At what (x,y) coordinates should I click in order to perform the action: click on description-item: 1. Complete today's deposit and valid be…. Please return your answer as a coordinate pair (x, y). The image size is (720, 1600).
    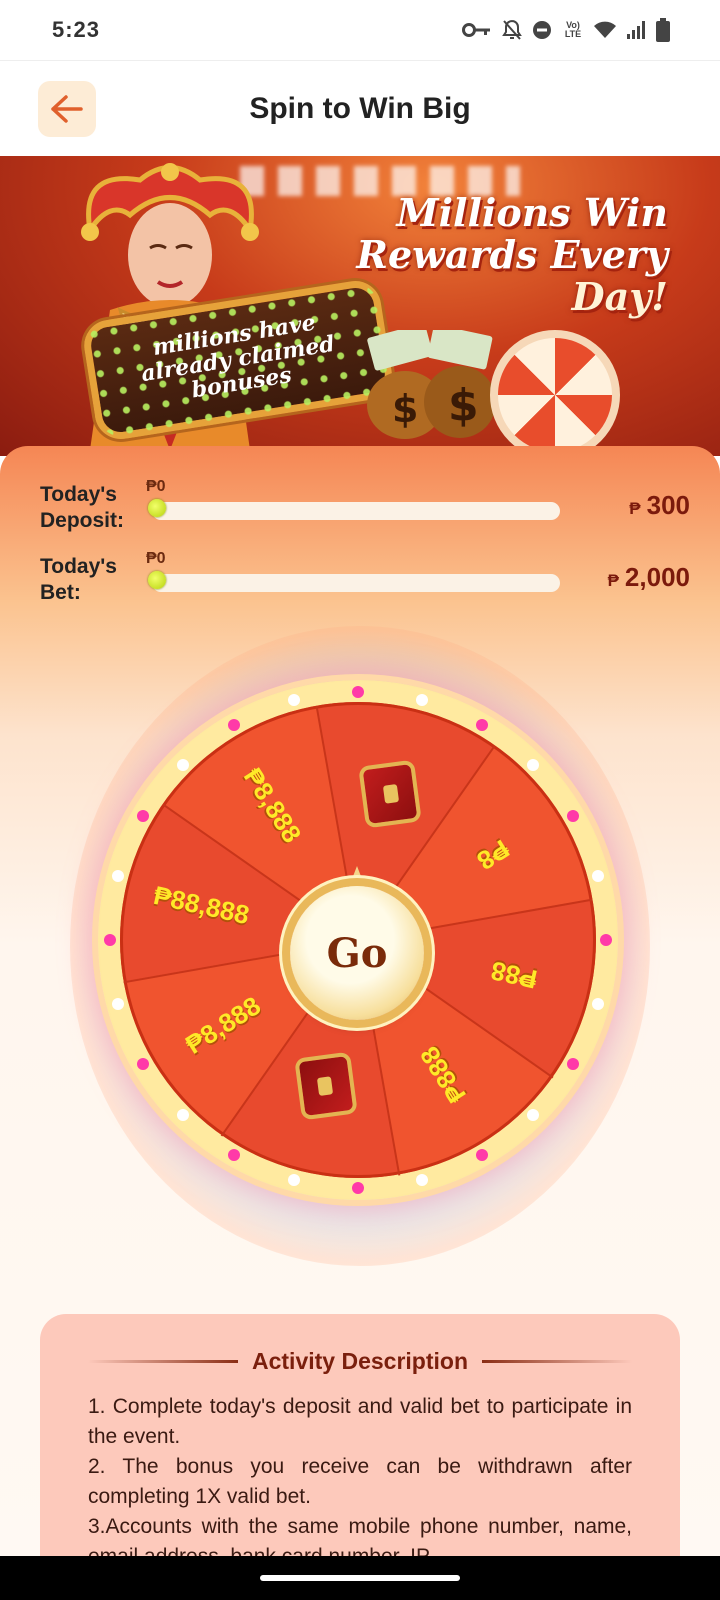
    Looking at the image, I should click on (360, 1421).